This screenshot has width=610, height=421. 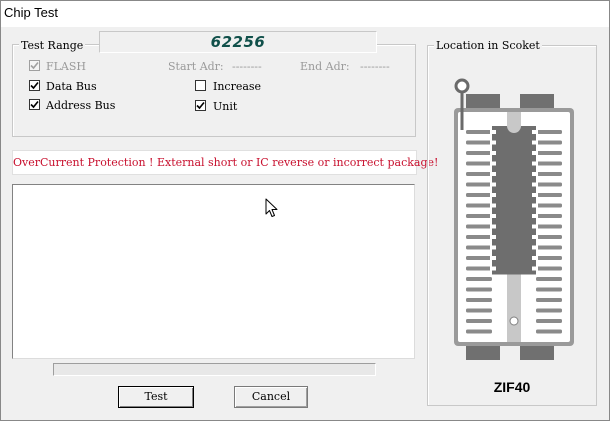 I want to click on chip-name-box: 62256, so click(x=238, y=42).